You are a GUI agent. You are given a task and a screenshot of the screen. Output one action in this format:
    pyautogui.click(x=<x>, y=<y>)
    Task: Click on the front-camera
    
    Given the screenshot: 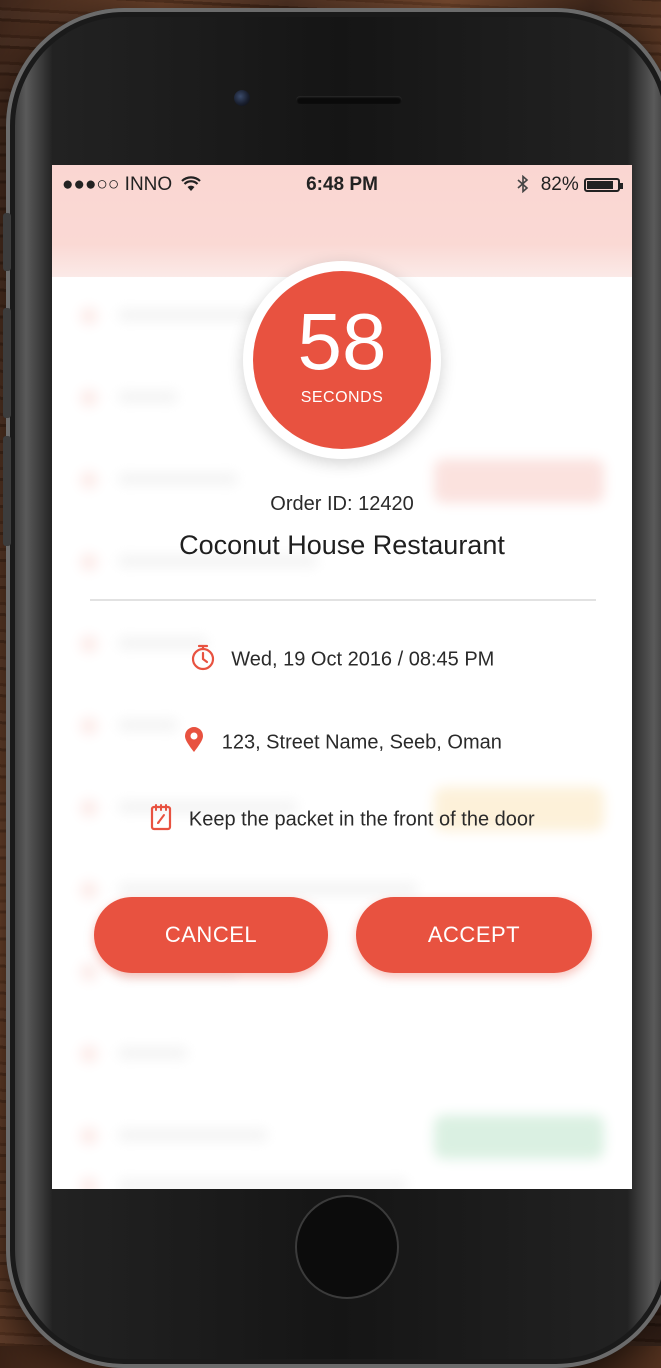 What is the action you would take?
    pyautogui.click(x=242, y=98)
    